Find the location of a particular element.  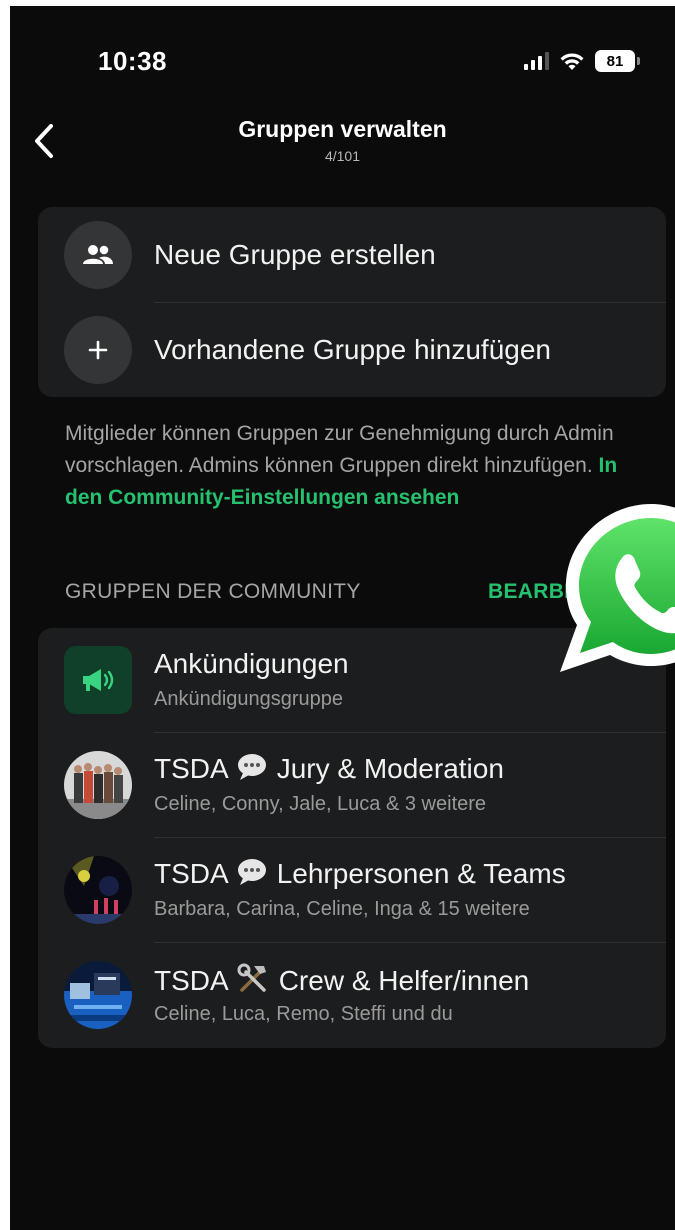

section-heading: GRUPPEN DER COMMUNITY is located at coordinates (213, 591).